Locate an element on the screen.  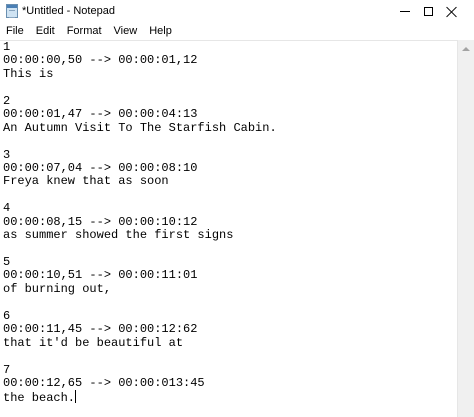
text-line: 2 is located at coordinates (7, 100).